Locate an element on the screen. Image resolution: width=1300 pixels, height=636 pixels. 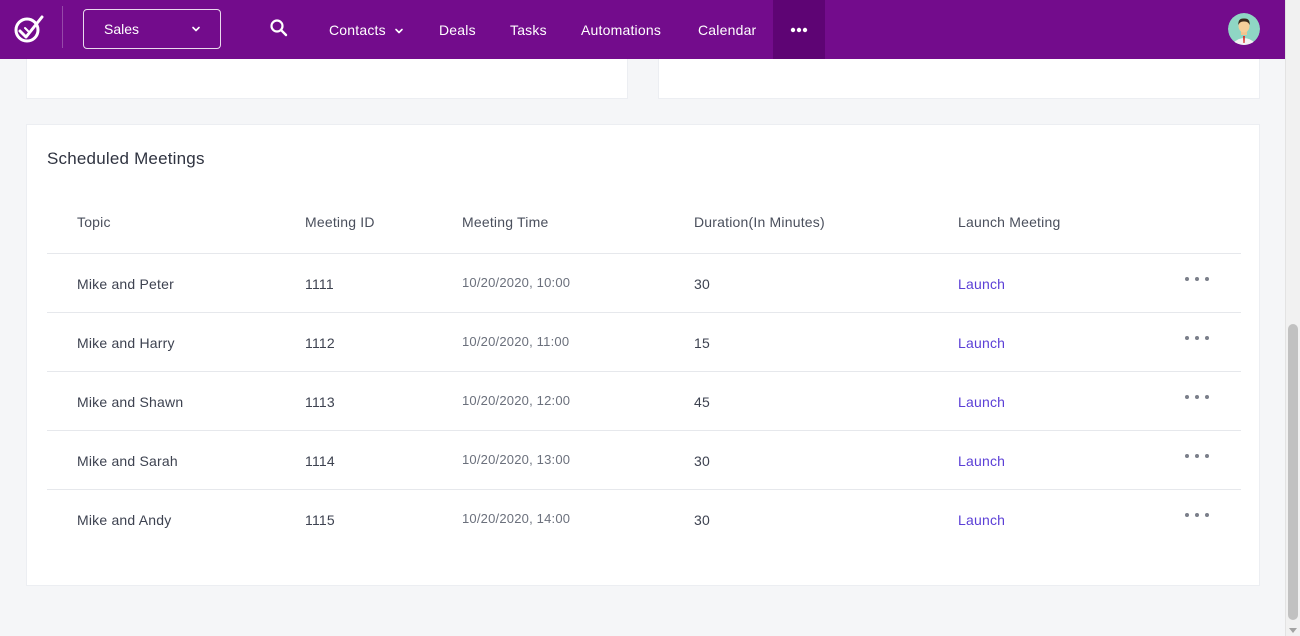
cell-meeting-id: 1113 is located at coordinates (320, 402).